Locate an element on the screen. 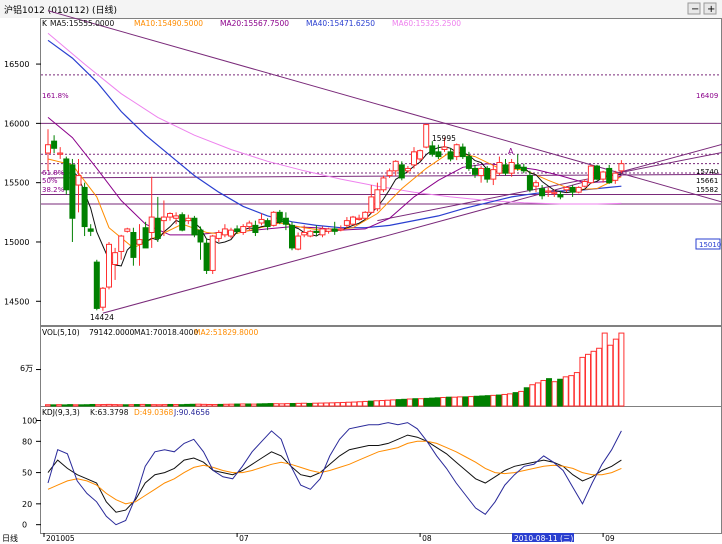  title-bar: 沪铝1012 (010112) (日线) − + is located at coordinates (361, 9).